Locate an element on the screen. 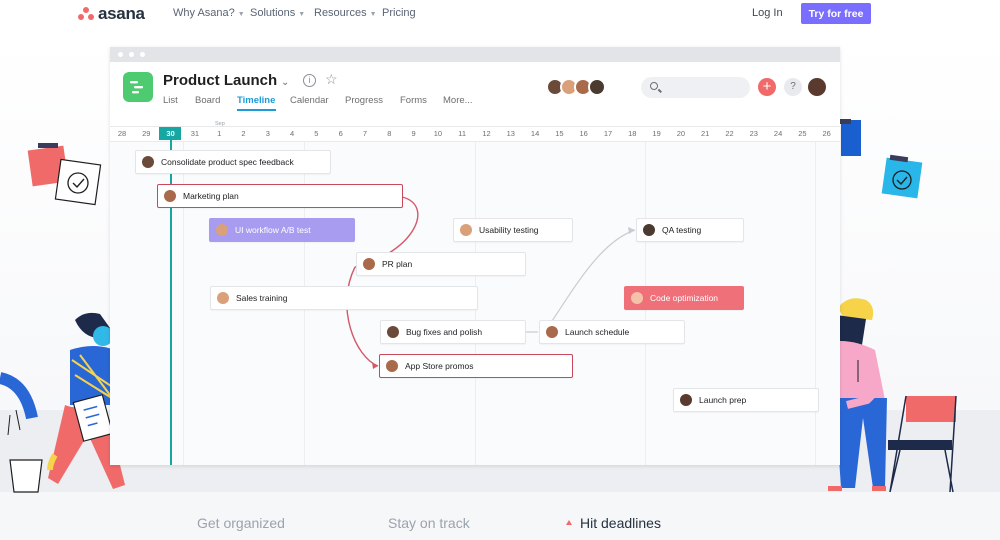 The height and width of the screenshot is (540, 1000). task-name: App Store promos is located at coordinates (439, 366).